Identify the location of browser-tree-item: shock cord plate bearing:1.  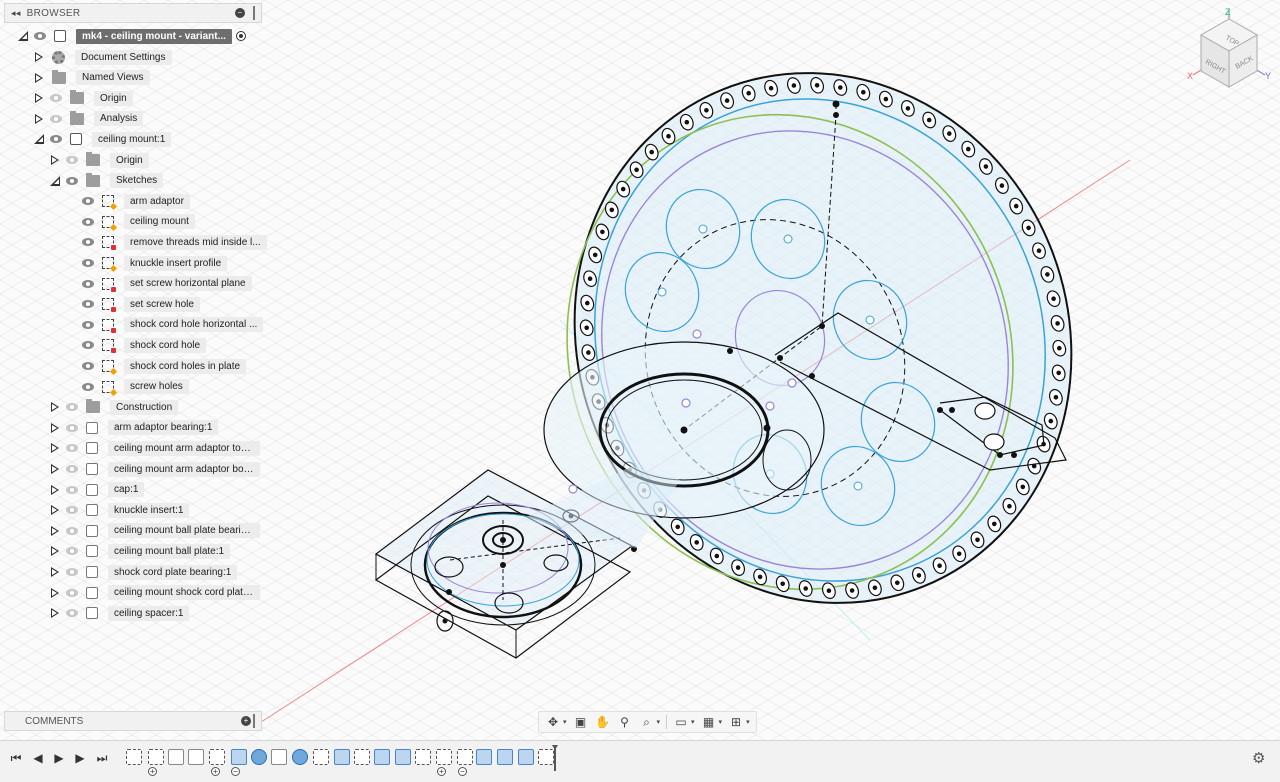
(144, 572).